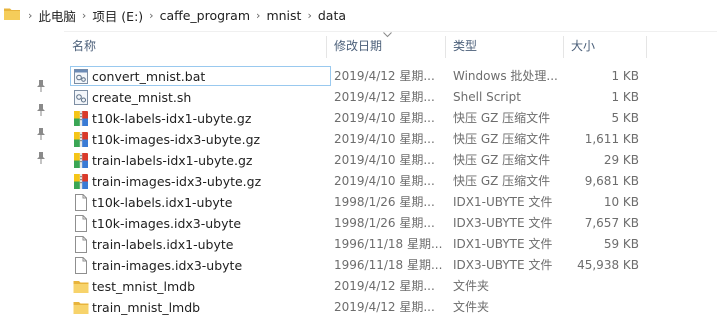  What do you see at coordinates (608, 265) in the screenshot?
I see `file-size: 45,938 KB` at bounding box center [608, 265].